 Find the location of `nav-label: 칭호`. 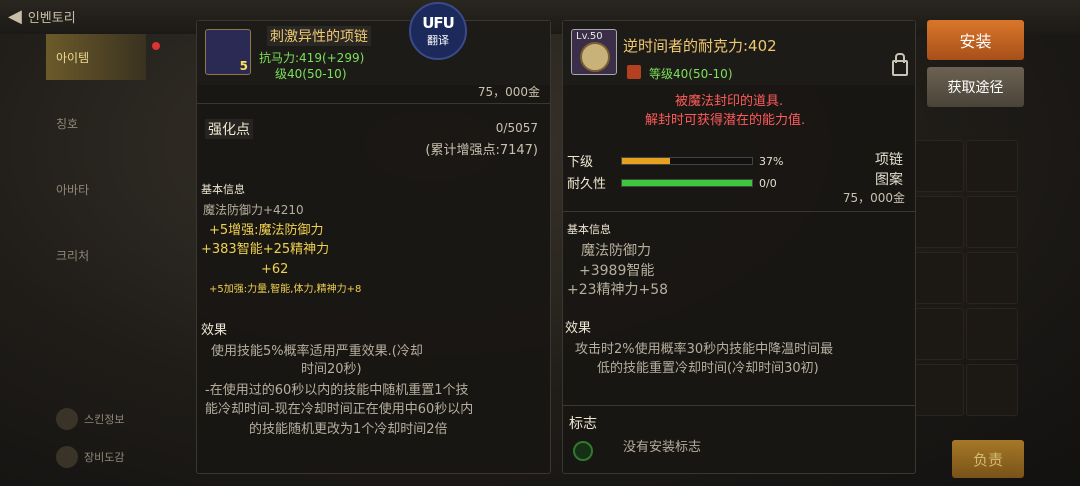

nav-label: 칭호 is located at coordinates (67, 123).